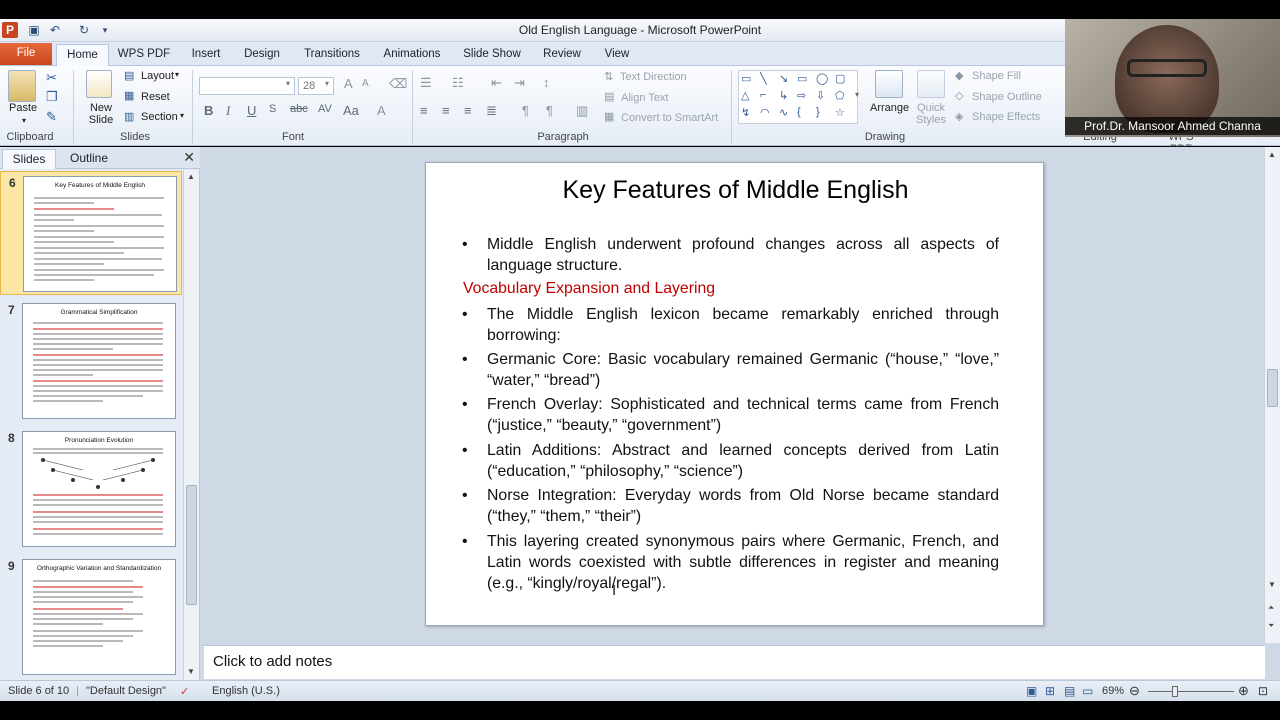 The image size is (1280, 720). Describe the element at coordinates (1271, 608) in the screenshot. I see `previous-slide-icon: ⏶` at that location.